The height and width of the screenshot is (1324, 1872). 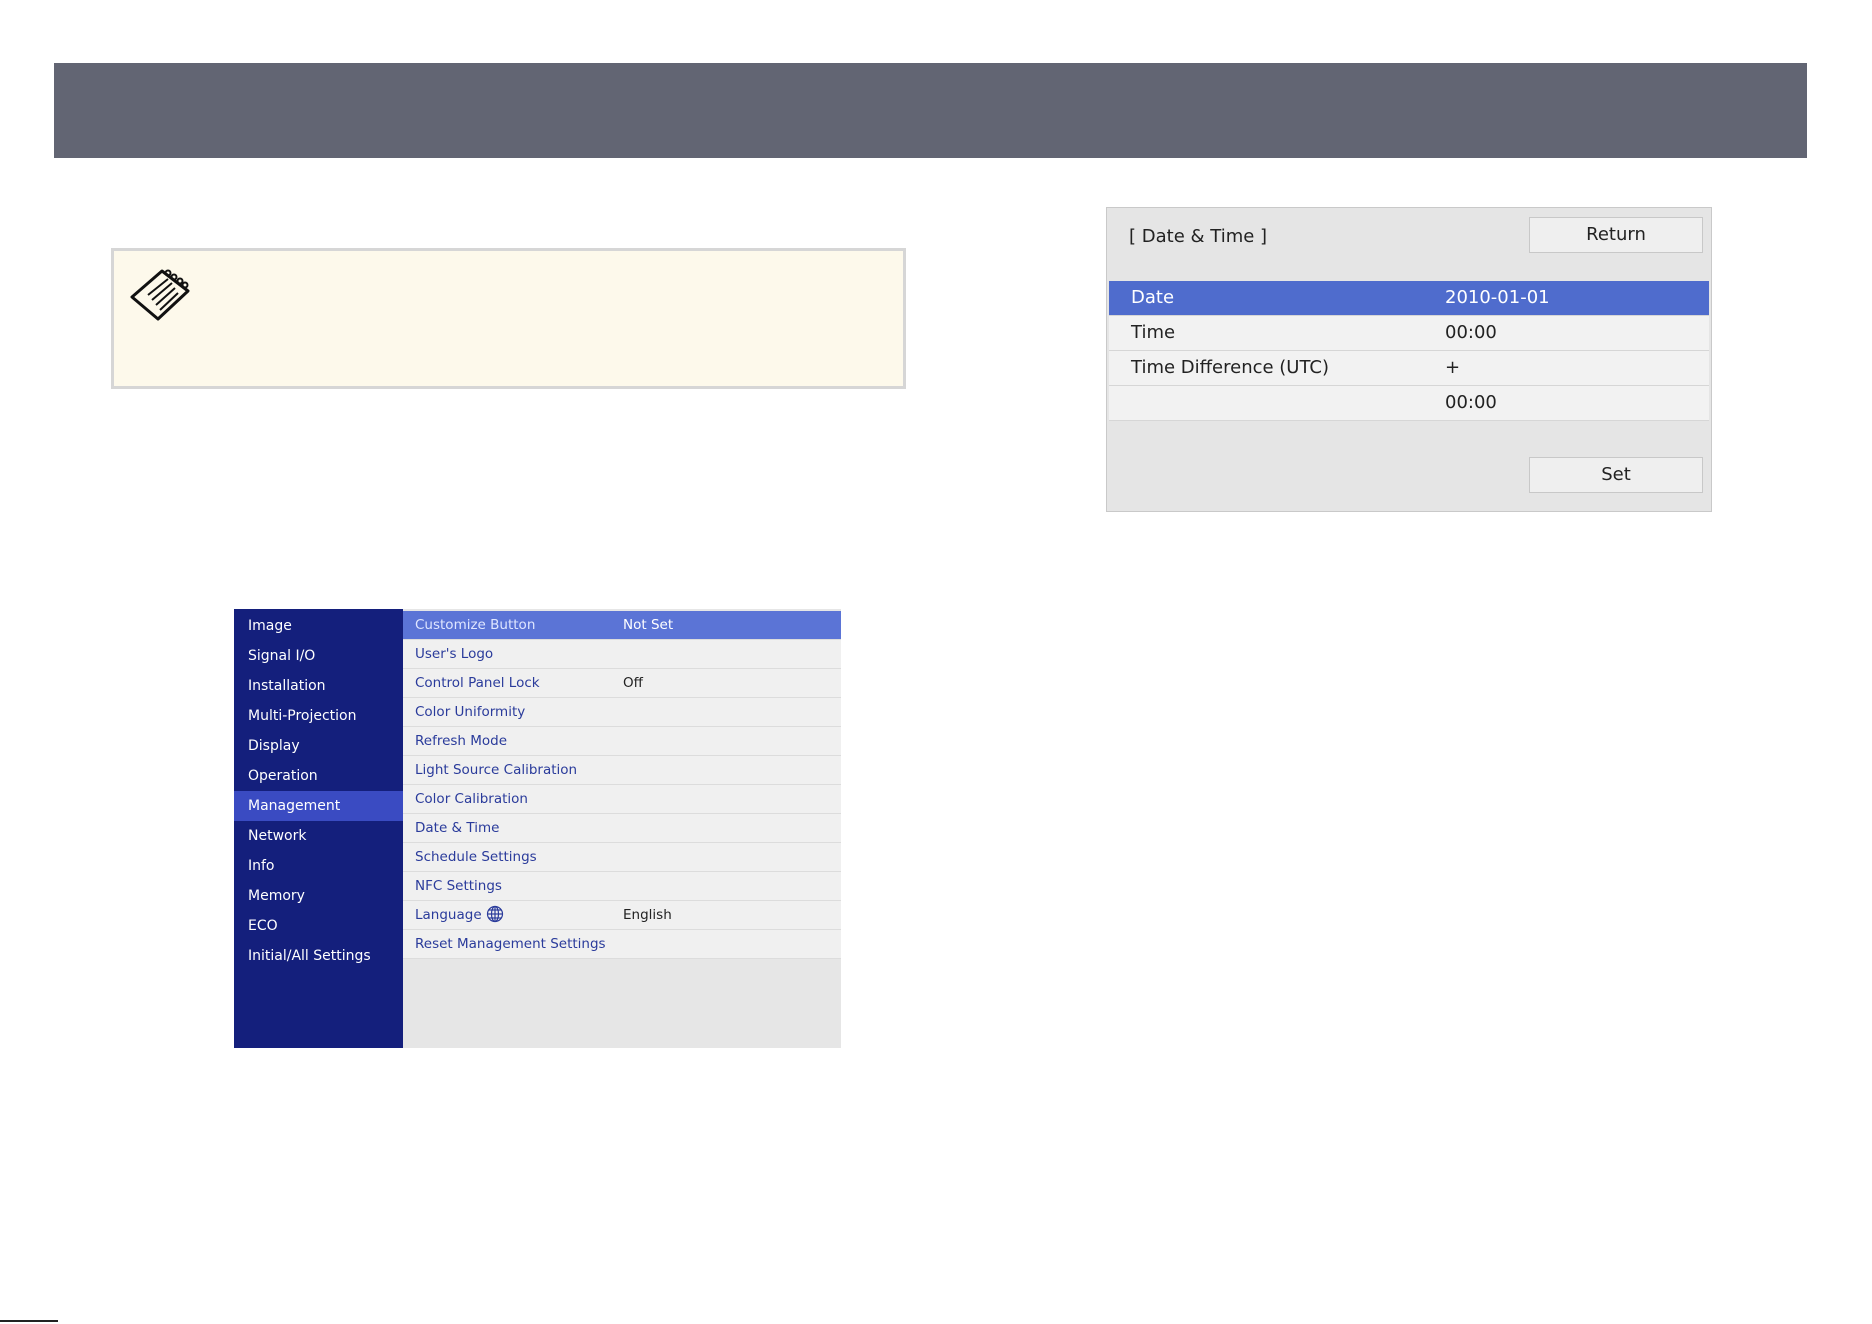 I want to click on menu-item-label: Language, so click(x=459, y=915).